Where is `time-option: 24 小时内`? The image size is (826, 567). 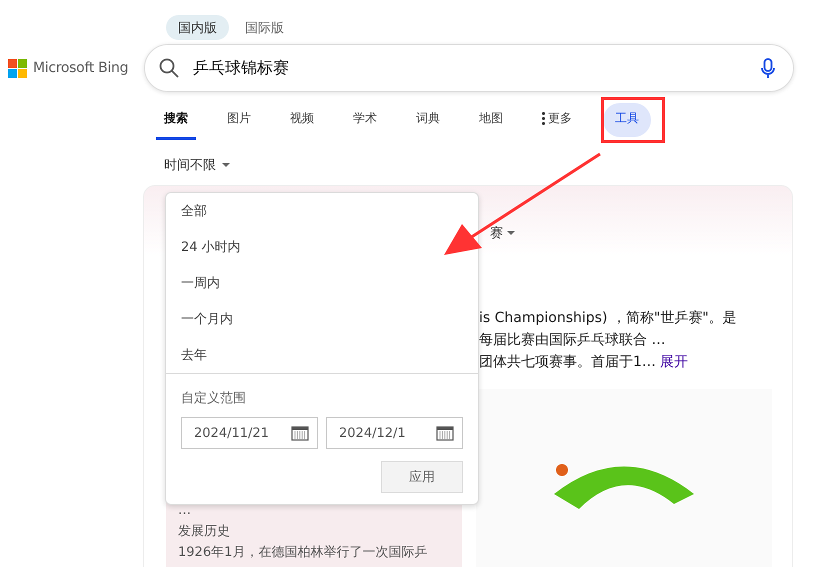 time-option: 24 小时内 is located at coordinates (203, 247).